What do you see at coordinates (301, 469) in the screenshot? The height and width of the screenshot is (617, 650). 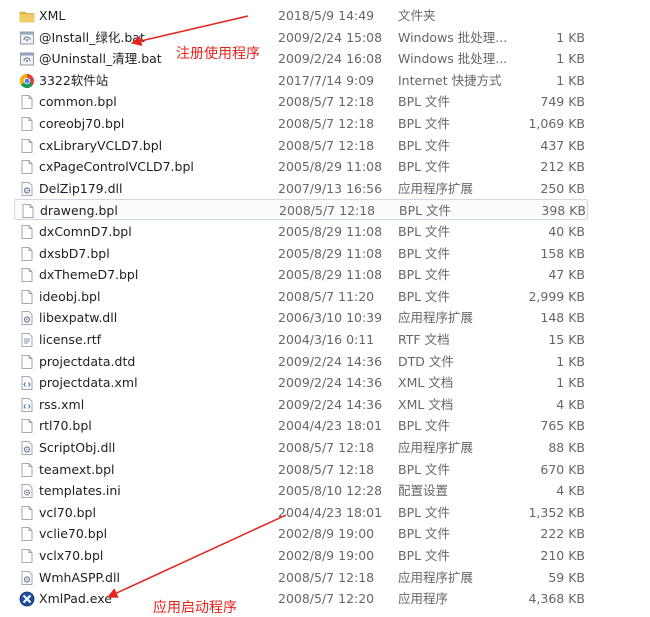 I see `file-row: teamext.bpl 2008/5/7 12:18 BPL 文件 670 KB` at bounding box center [301, 469].